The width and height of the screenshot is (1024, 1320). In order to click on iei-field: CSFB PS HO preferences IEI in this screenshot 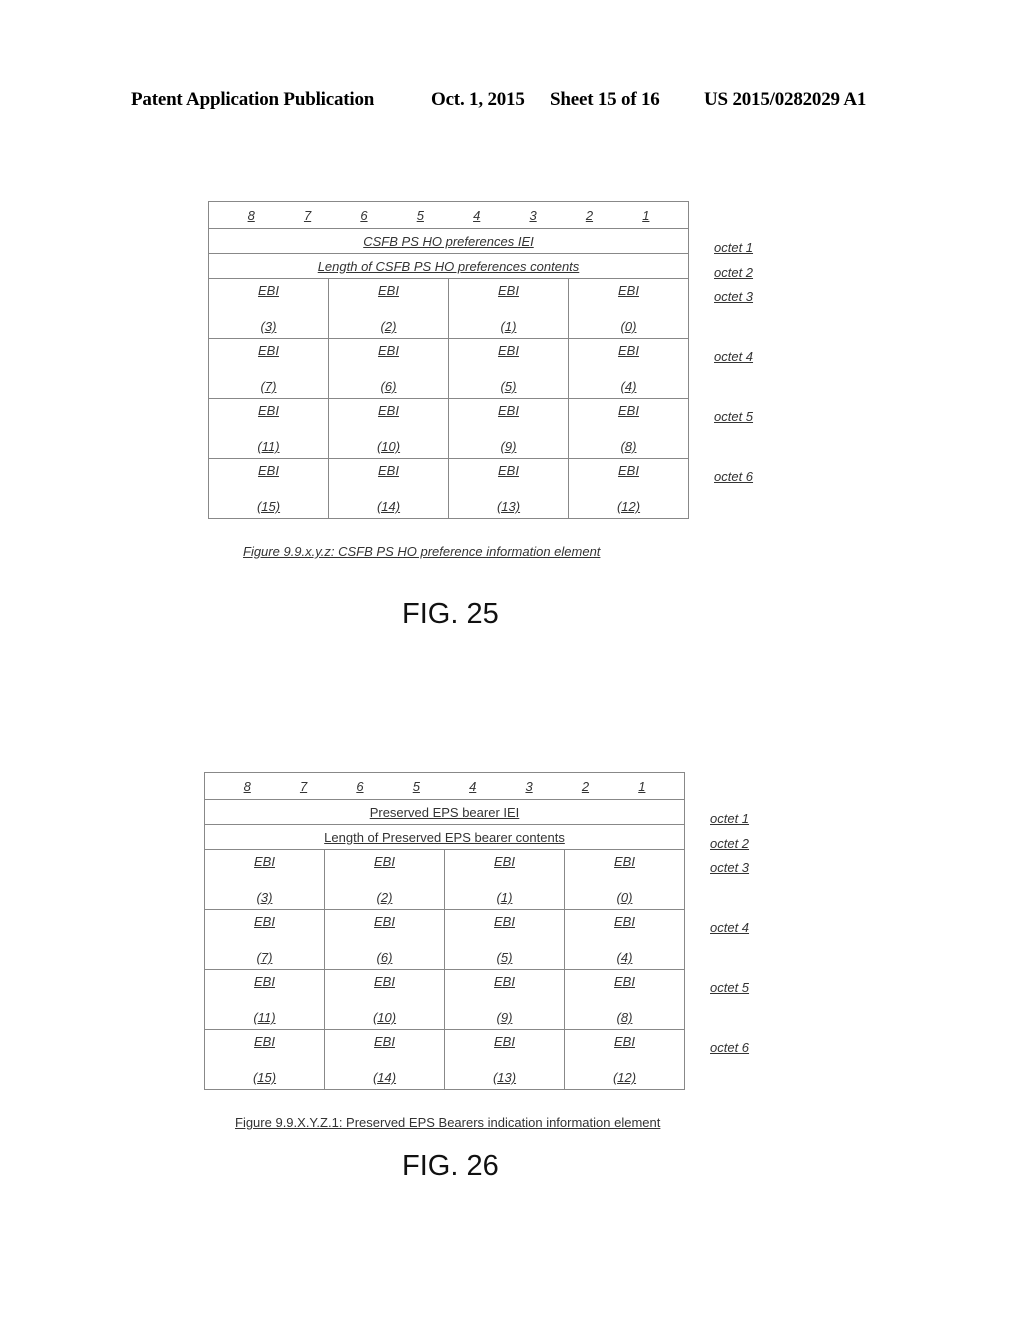, I will do `click(448, 241)`.